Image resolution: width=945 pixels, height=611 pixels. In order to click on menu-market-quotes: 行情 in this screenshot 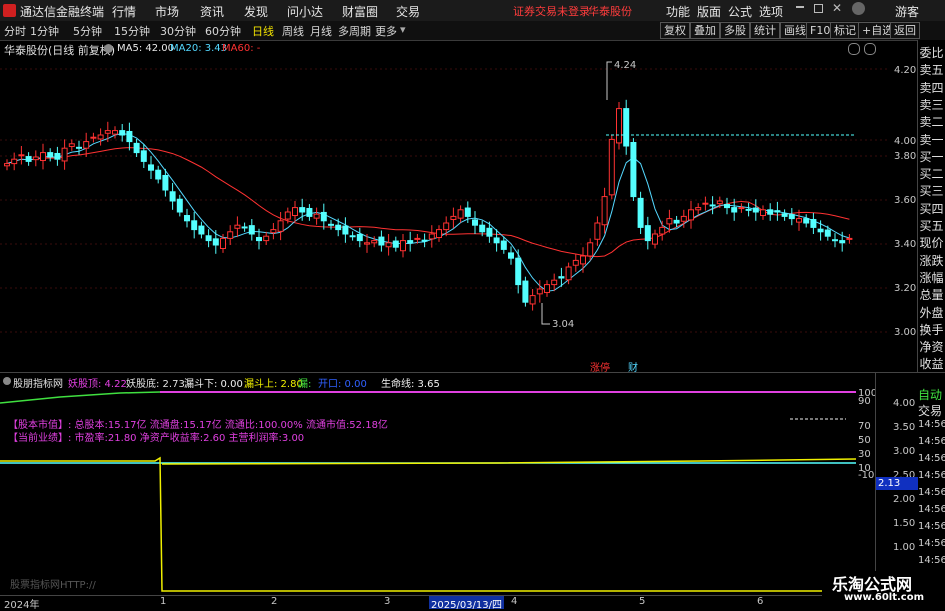, I will do `click(124, 11)`.